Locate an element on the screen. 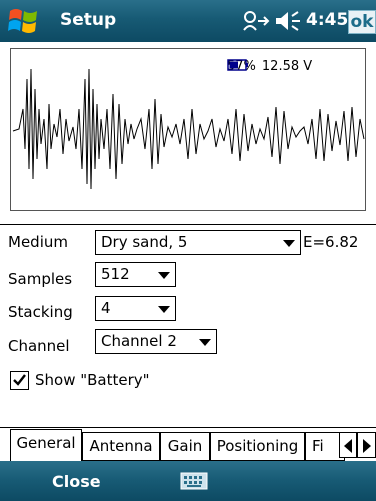 The image size is (376, 501). channel-value: Channel 2 is located at coordinates (139, 341).